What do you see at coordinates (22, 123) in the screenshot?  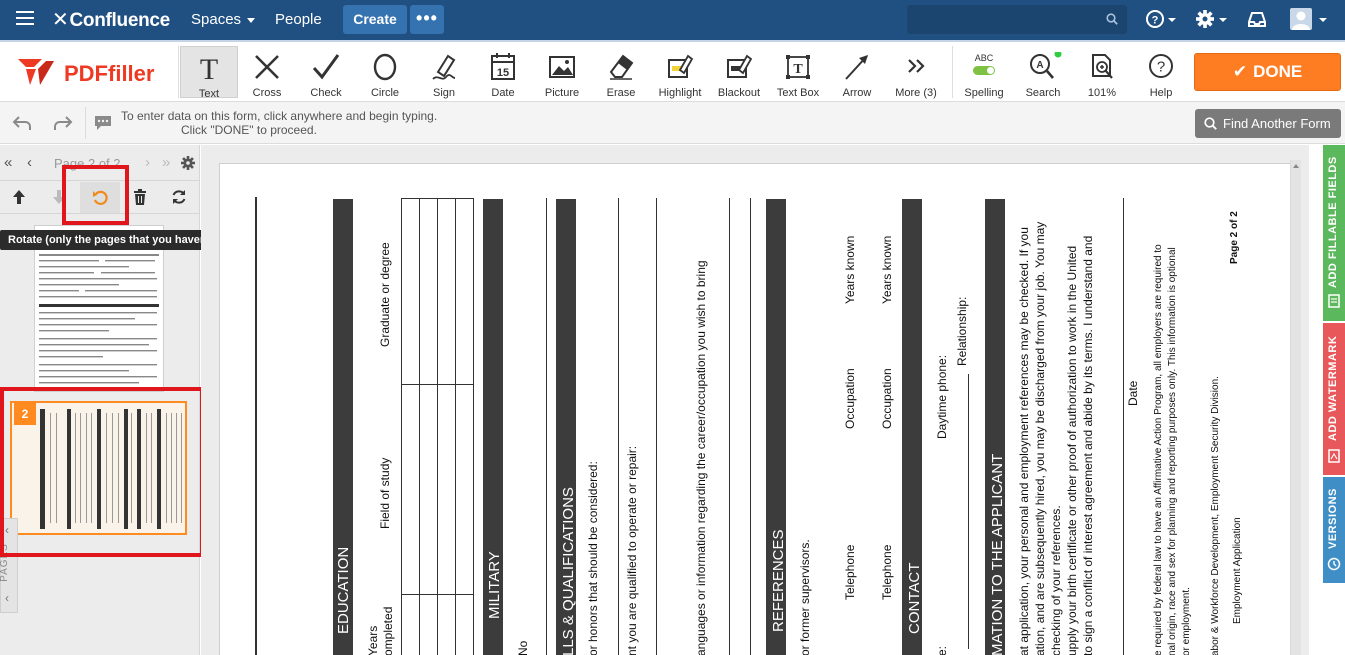 I see `undo-icon` at bounding box center [22, 123].